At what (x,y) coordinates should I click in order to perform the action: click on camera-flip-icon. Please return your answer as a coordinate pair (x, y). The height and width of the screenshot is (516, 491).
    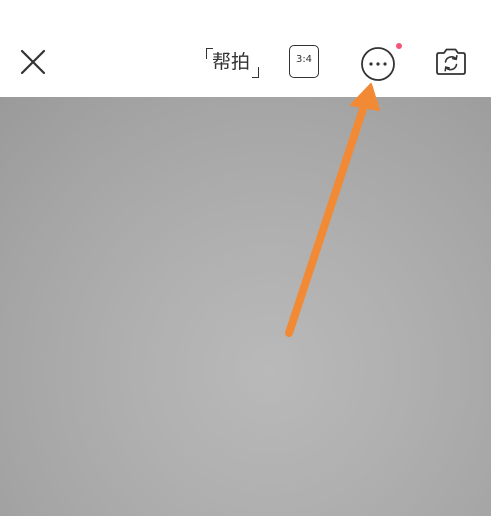
    Looking at the image, I should click on (451, 62).